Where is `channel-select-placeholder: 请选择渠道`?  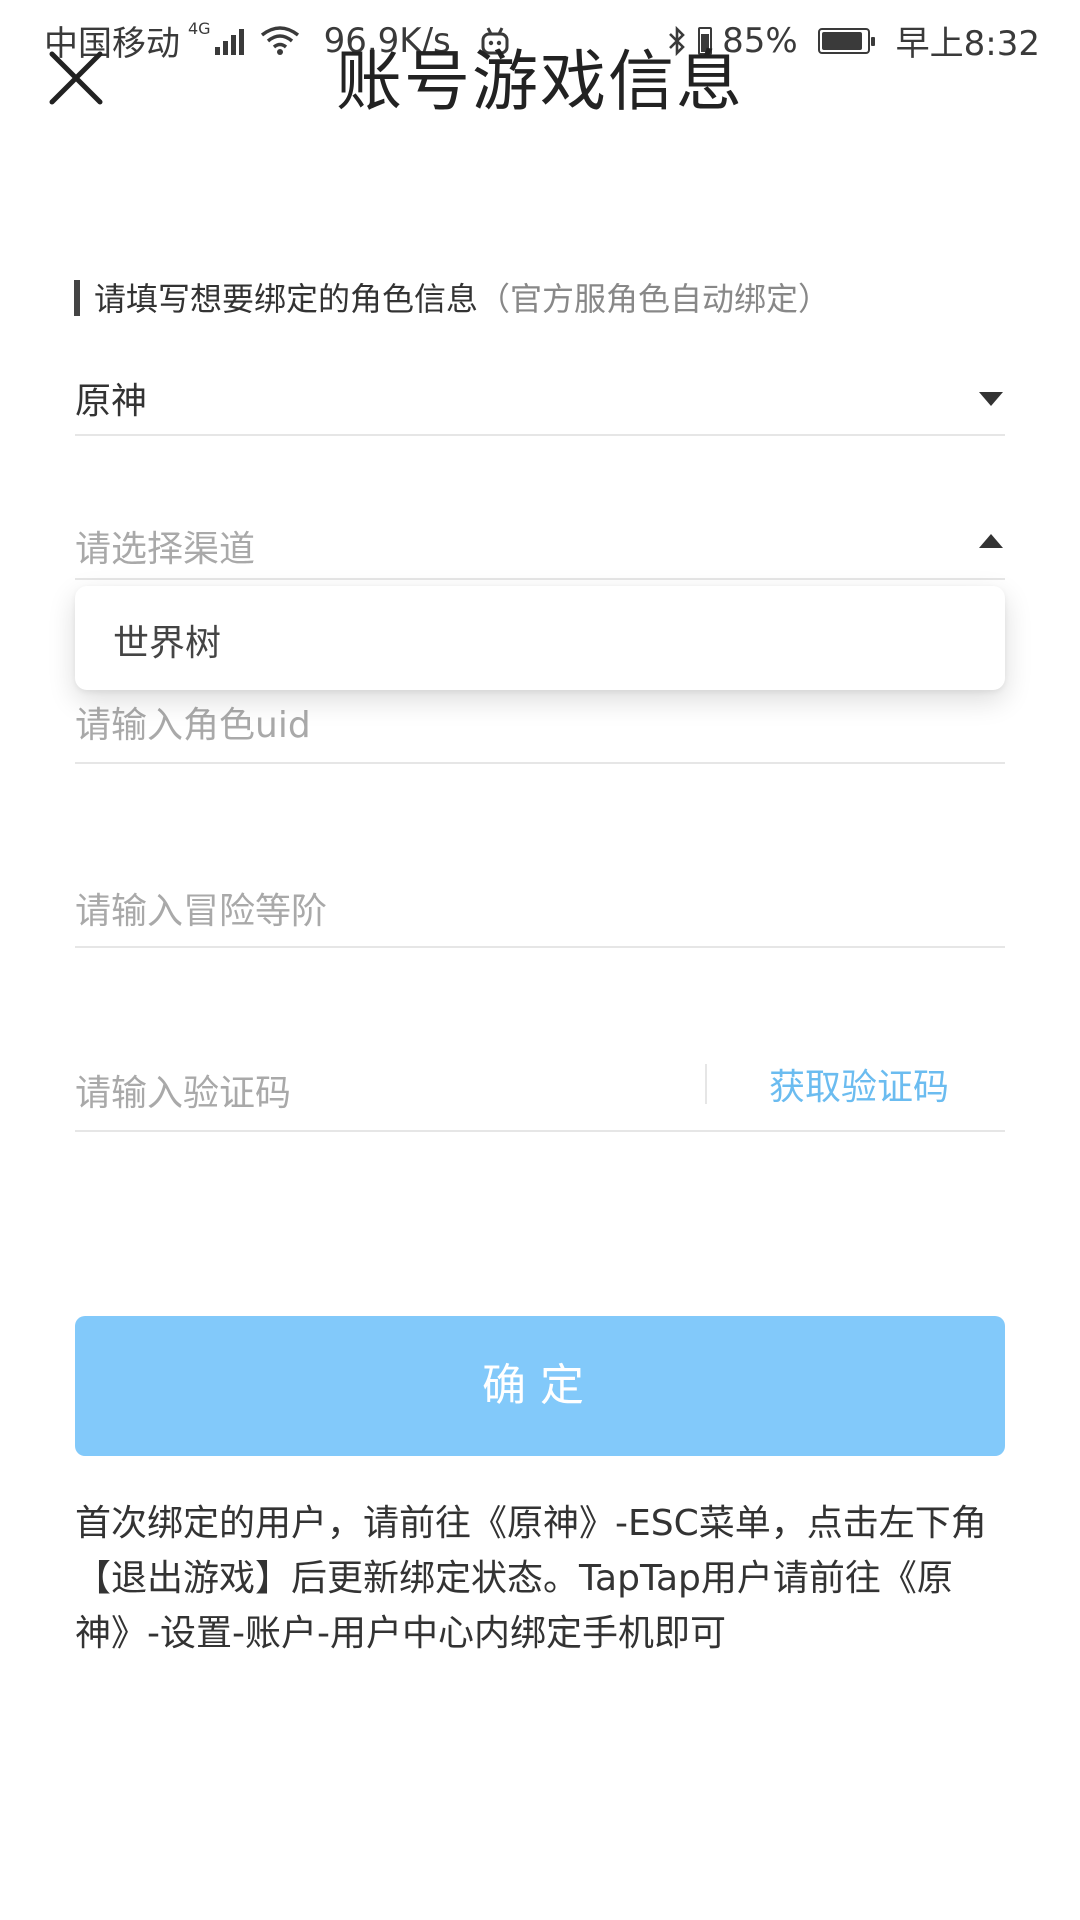 channel-select-placeholder: 请选择渠道 is located at coordinates (165, 549).